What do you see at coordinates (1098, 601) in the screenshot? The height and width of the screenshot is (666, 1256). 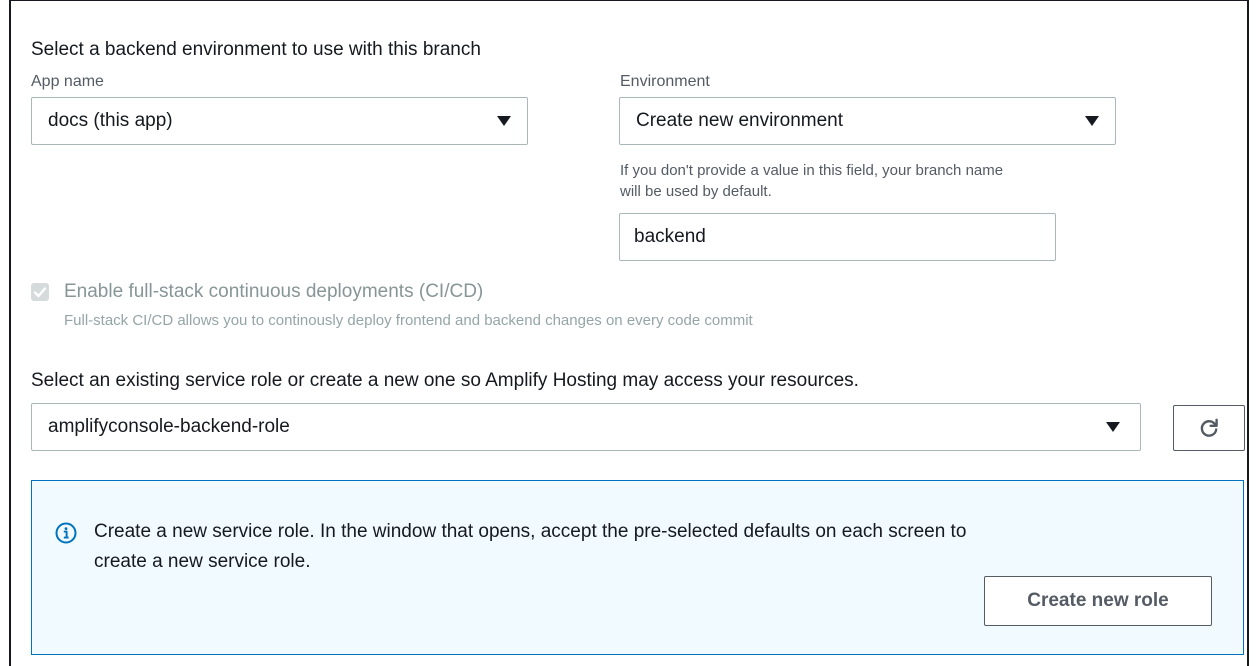 I see `create-new-role-button: Create new role` at bounding box center [1098, 601].